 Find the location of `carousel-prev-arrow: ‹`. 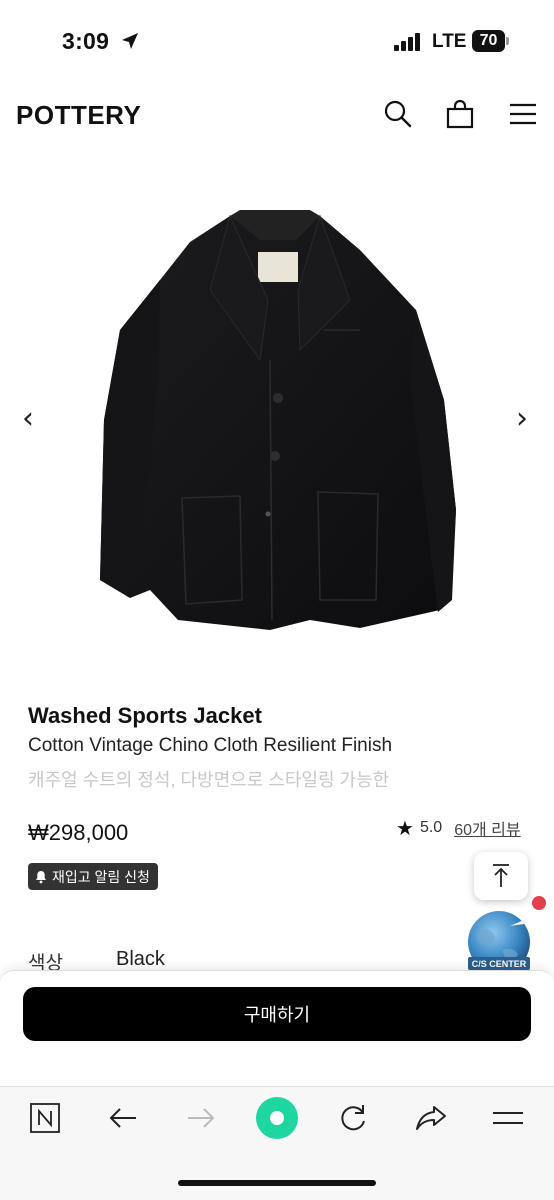

carousel-prev-arrow: ‹ is located at coordinates (28, 419).